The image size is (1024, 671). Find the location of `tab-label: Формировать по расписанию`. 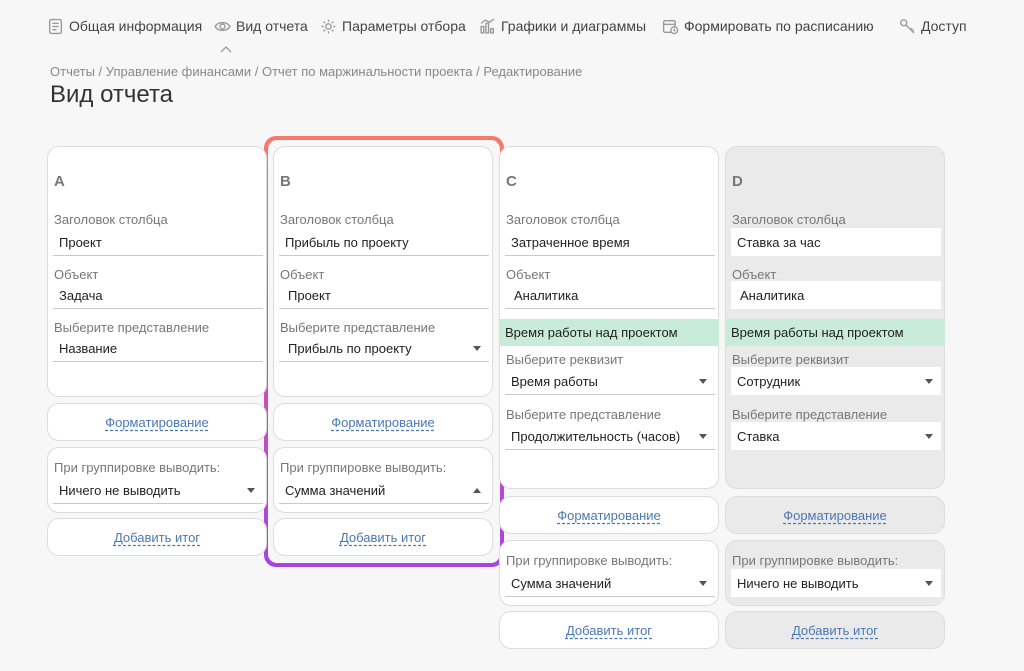

tab-label: Формировать по расписанию is located at coordinates (779, 26).